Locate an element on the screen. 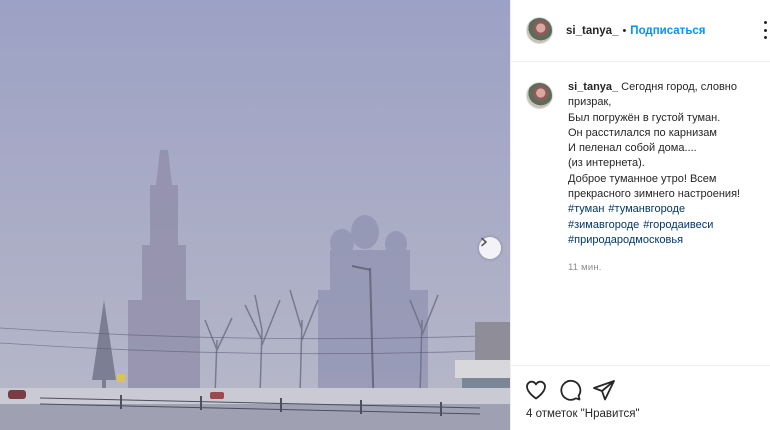  comment-icon is located at coordinates (570, 390).